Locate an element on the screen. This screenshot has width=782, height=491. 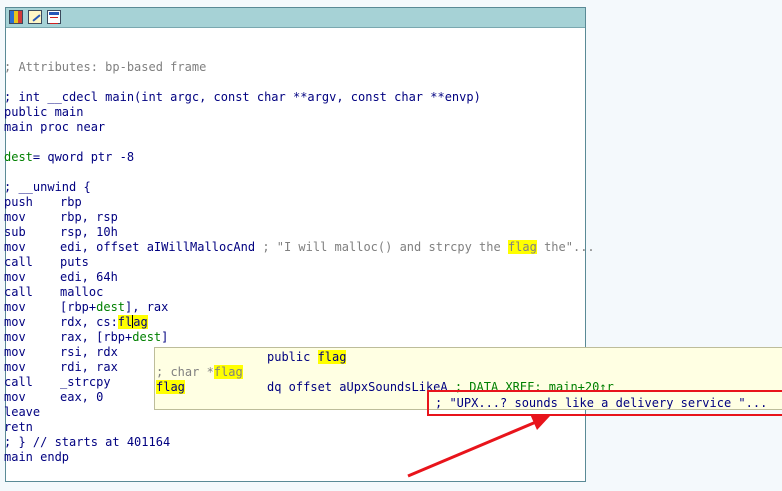
arrow-shaft is located at coordinates (472, 449).